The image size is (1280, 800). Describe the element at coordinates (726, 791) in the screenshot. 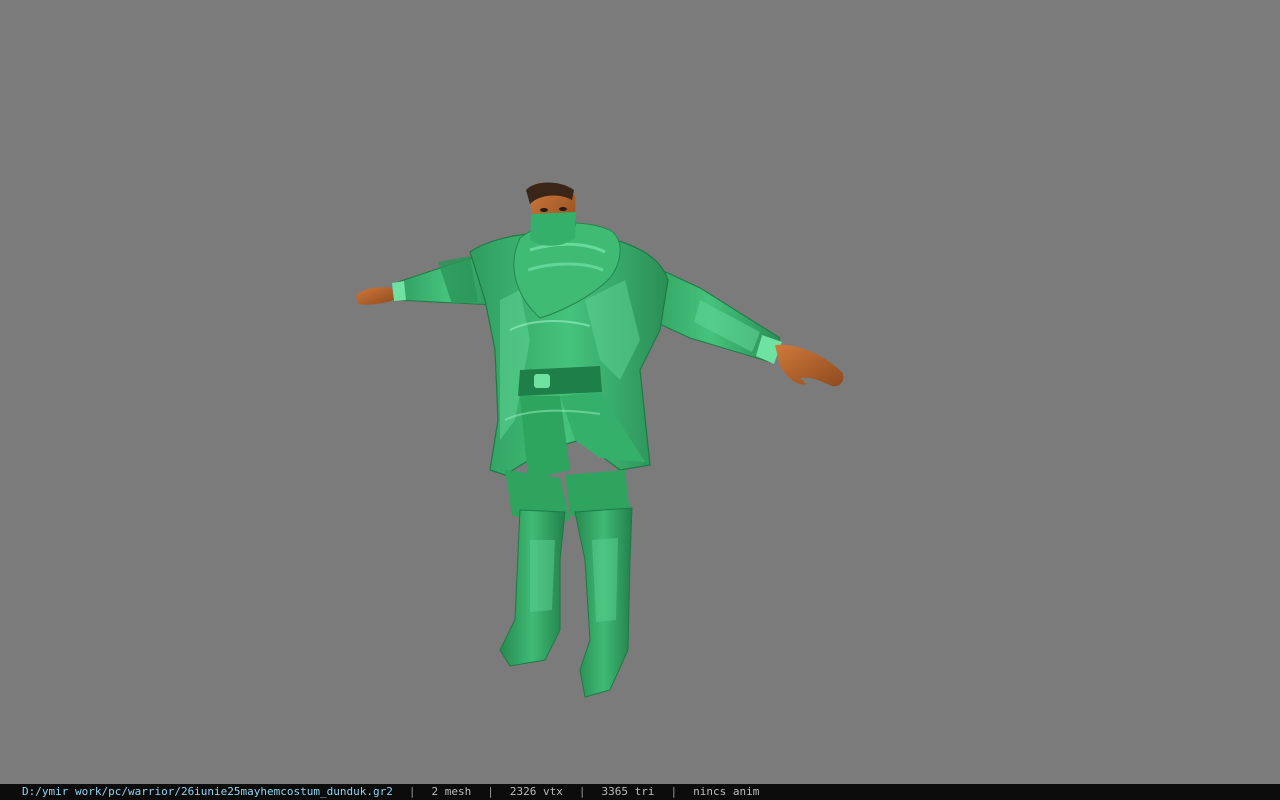

I see `animation-status-label: nincs anim` at that location.